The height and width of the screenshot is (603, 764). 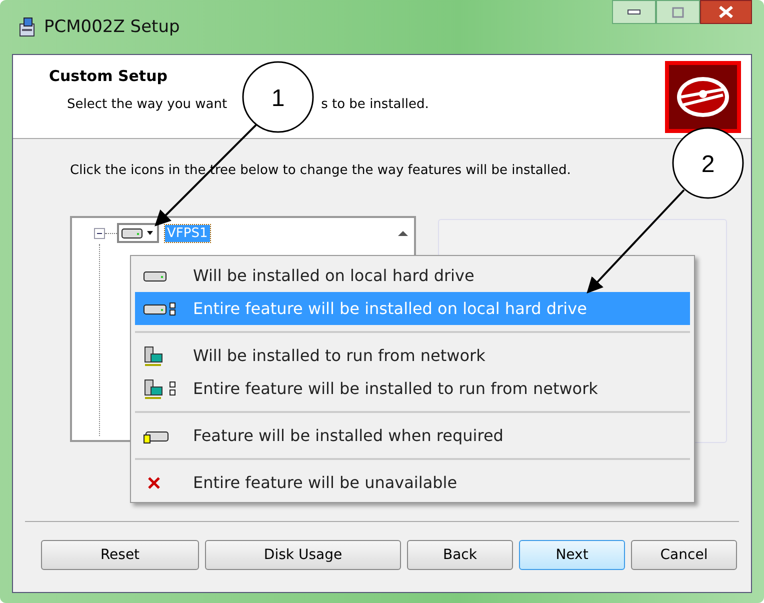 What do you see at coordinates (703, 97) in the screenshot?
I see `disc-logo-icon` at bounding box center [703, 97].